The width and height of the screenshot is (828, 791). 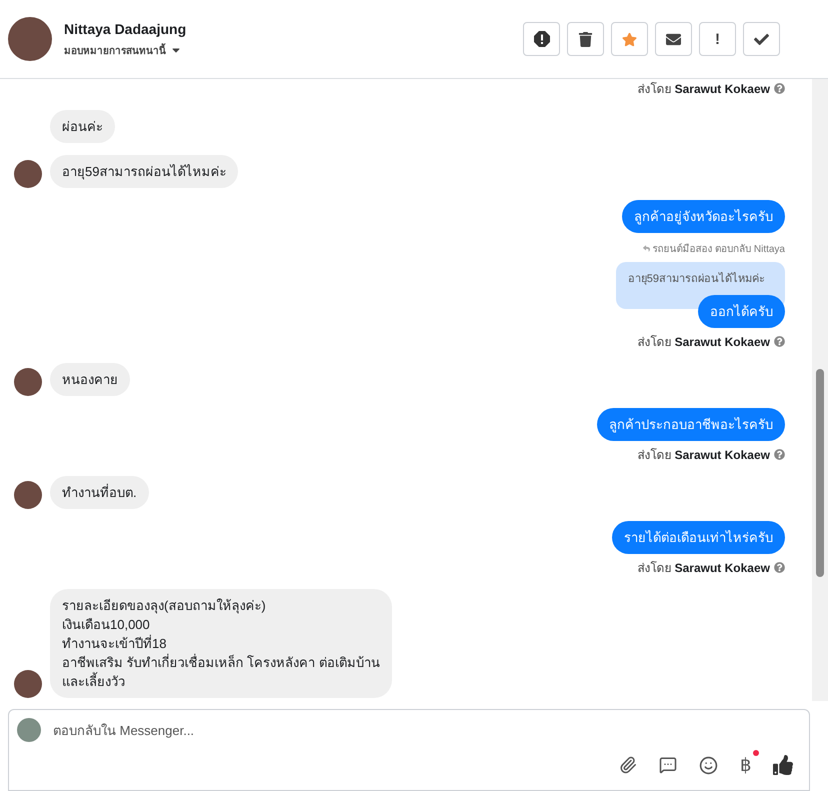 What do you see at coordinates (287, 50) in the screenshot?
I see `assign-dropdown: มอบหมายการสนทนานี้` at bounding box center [287, 50].